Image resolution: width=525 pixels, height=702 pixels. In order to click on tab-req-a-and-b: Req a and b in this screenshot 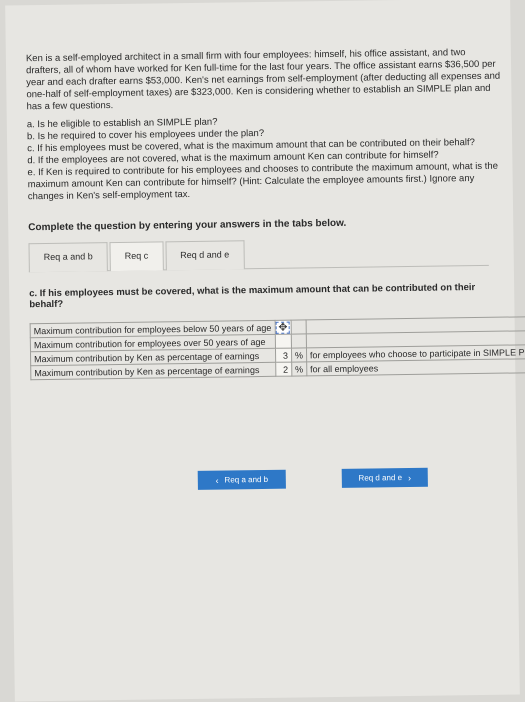, I will do `click(68, 257)`.